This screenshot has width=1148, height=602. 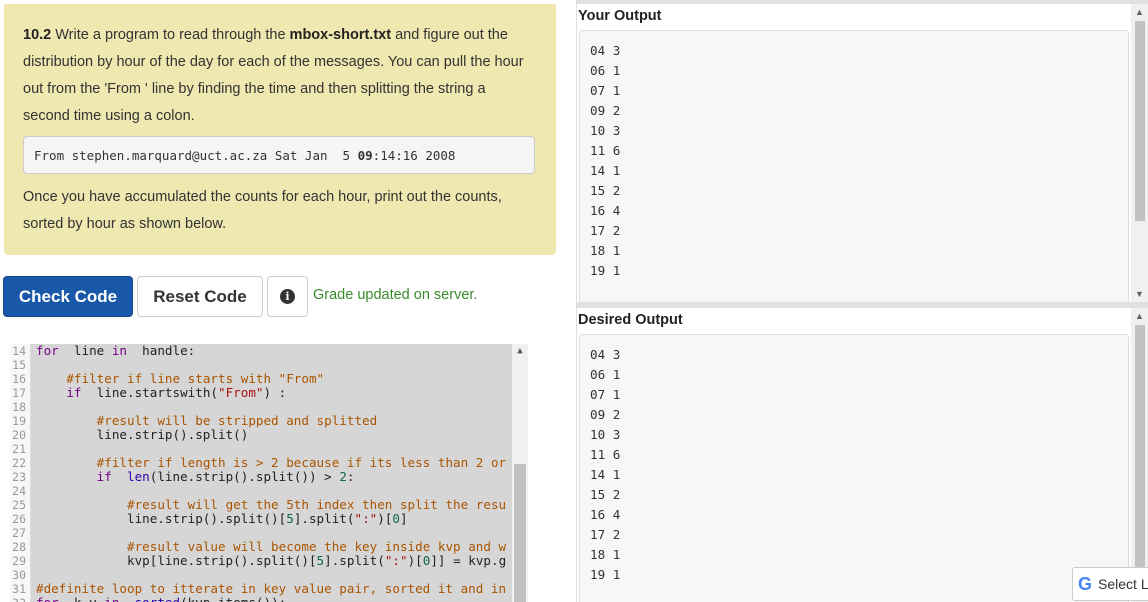 What do you see at coordinates (68, 296) in the screenshot?
I see `check-code-button: Check Code` at bounding box center [68, 296].